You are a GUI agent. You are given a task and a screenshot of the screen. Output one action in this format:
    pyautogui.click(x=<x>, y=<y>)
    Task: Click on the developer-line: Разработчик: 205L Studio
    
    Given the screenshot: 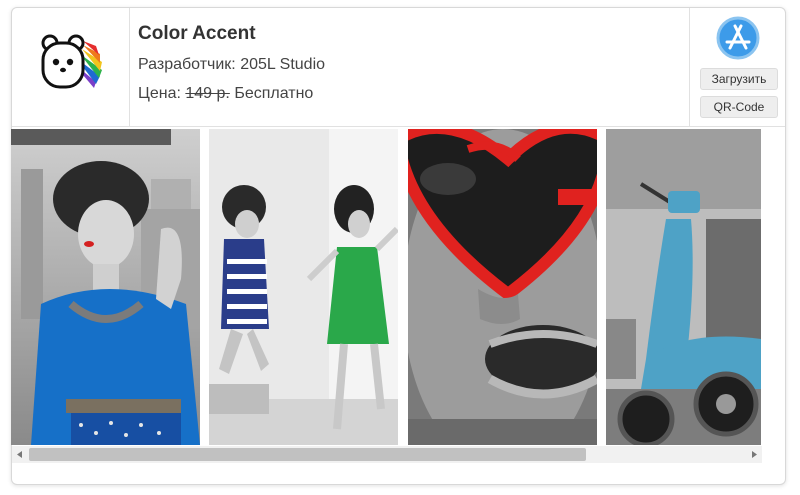 What is the action you would take?
    pyautogui.click(x=231, y=65)
    